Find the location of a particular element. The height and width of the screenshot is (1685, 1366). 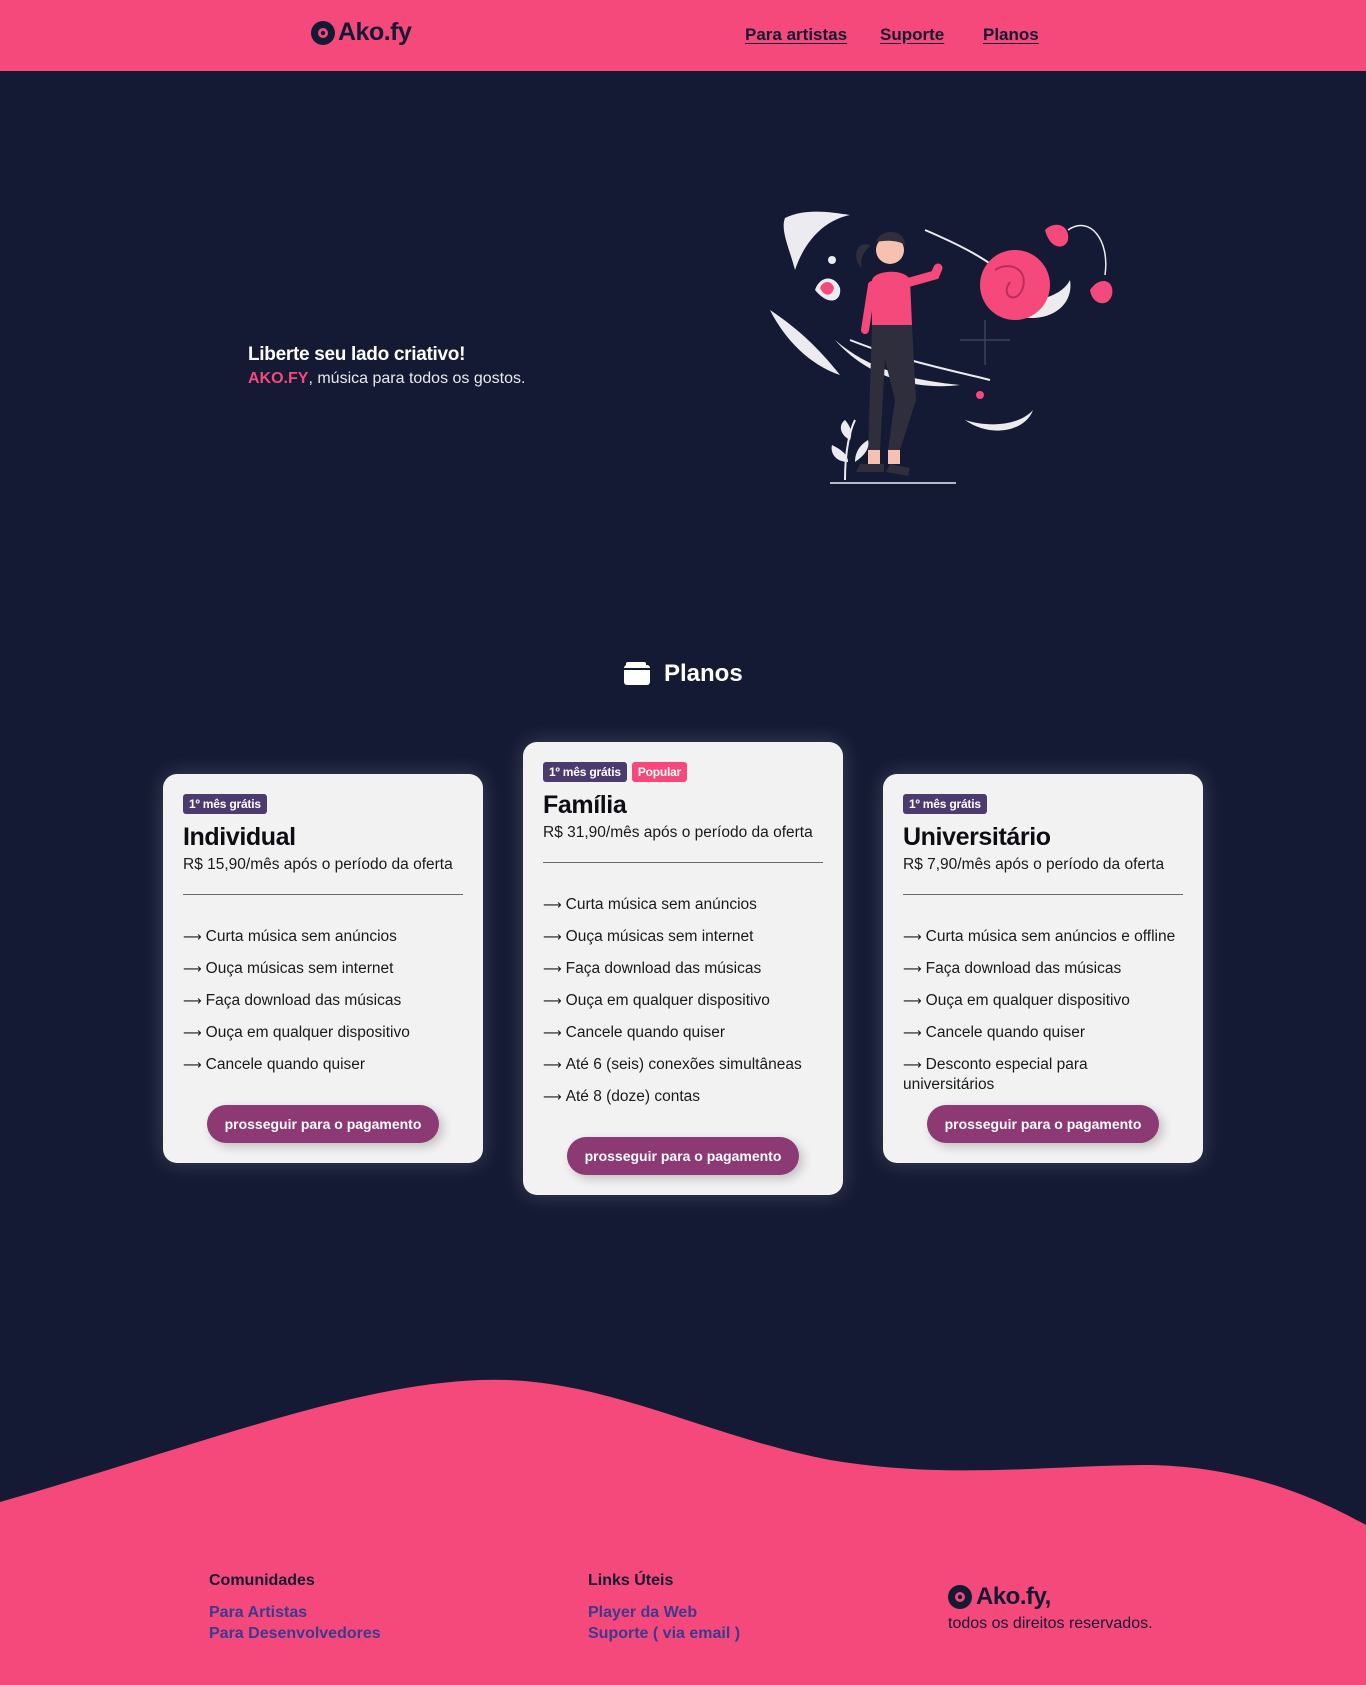

feature-item: ⟶ Até 6 (seis) conexões simultâneas is located at coordinates (672, 1064).